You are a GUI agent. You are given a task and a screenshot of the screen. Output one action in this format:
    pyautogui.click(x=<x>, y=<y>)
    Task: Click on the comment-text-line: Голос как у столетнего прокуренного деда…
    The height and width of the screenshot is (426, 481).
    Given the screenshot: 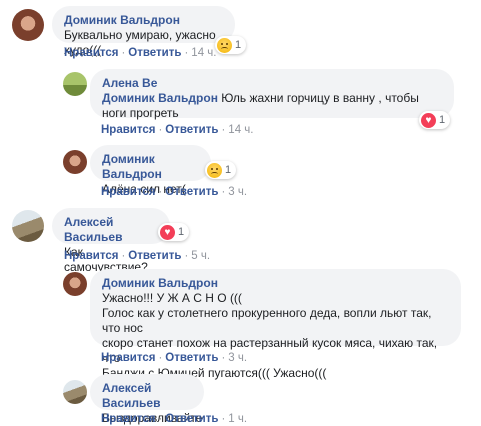 What is the action you would take?
    pyautogui.click(x=267, y=320)
    